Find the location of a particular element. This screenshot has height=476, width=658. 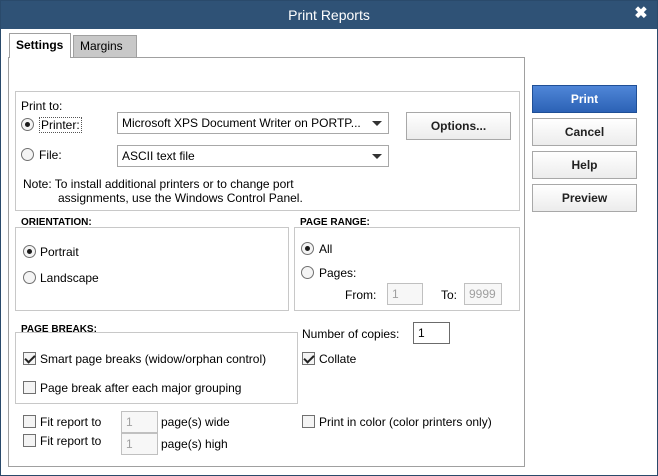

tab-settings: Settings is located at coordinates (40, 45).